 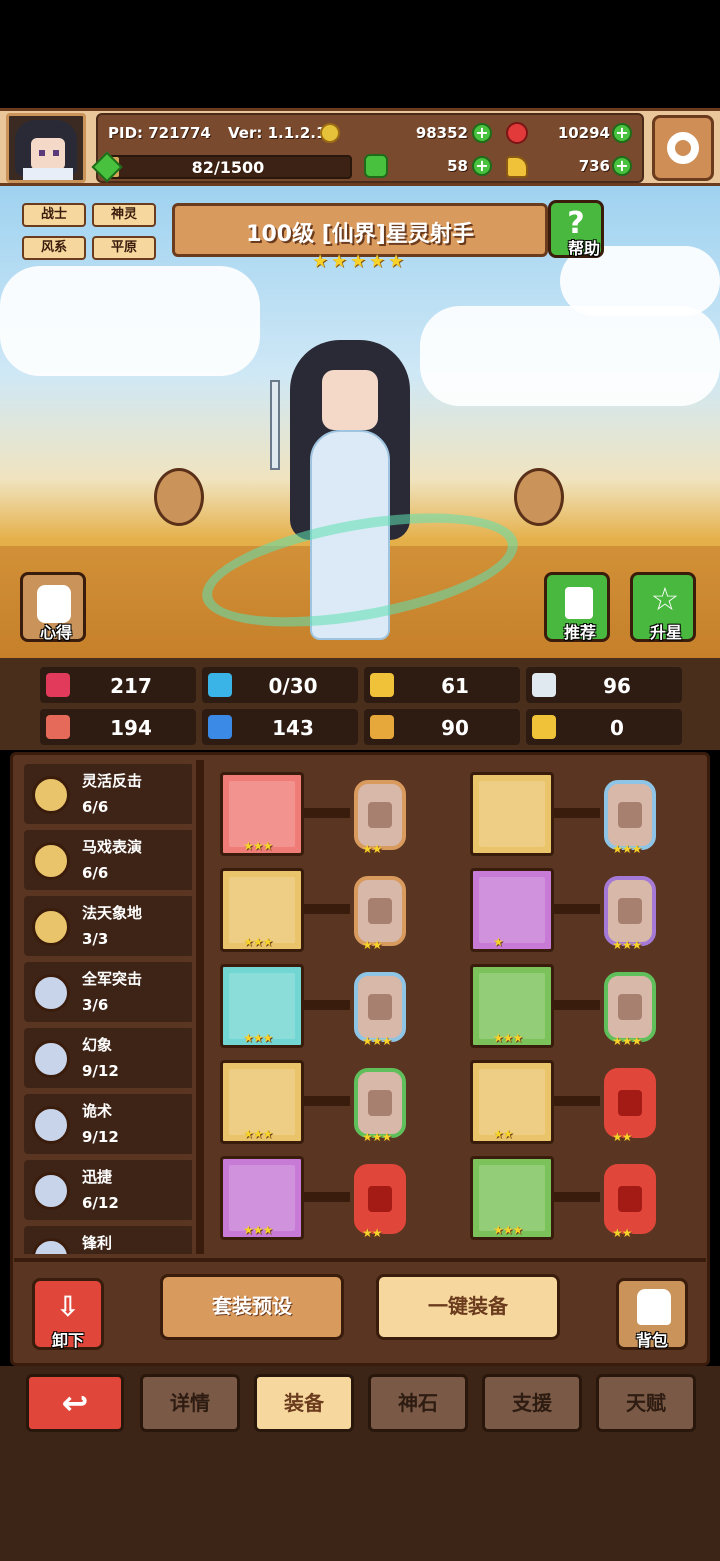 What do you see at coordinates (228, 167) in the screenshot?
I see `xp-value: 82/1500` at bounding box center [228, 167].